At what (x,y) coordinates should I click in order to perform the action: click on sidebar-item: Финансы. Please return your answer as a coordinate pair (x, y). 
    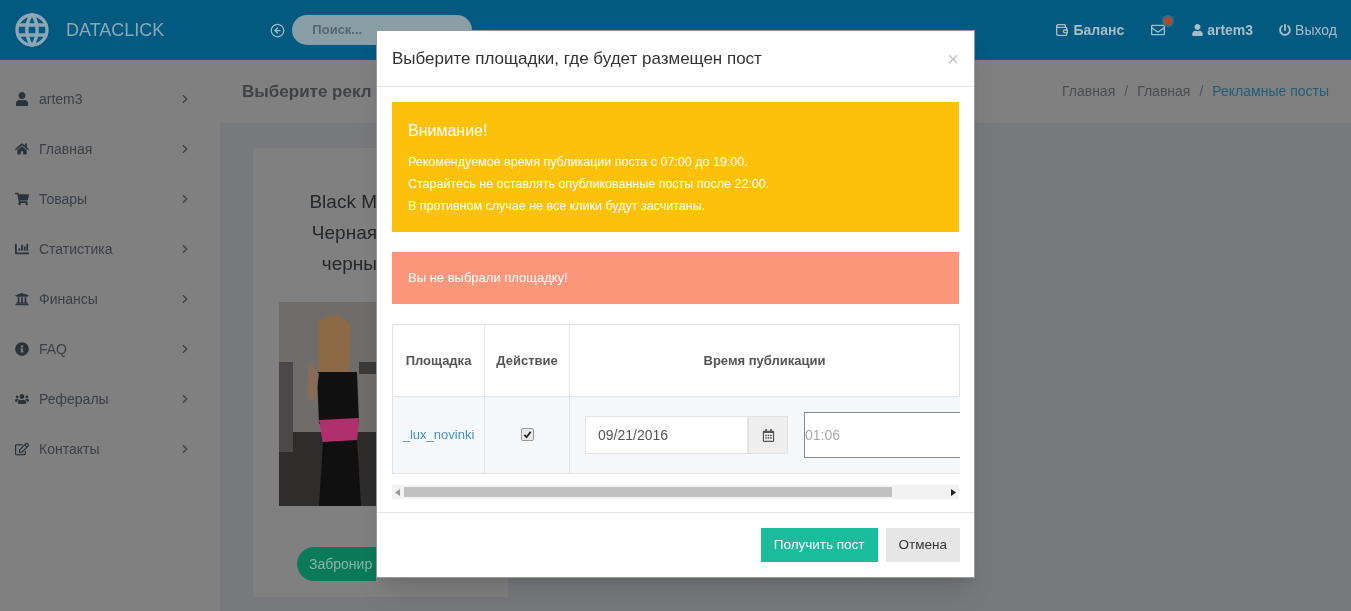
    Looking at the image, I should click on (110, 299).